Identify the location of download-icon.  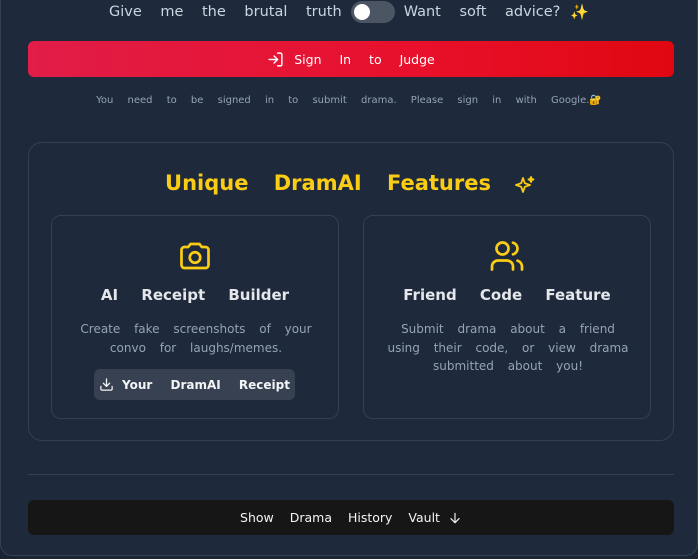
(106, 384).